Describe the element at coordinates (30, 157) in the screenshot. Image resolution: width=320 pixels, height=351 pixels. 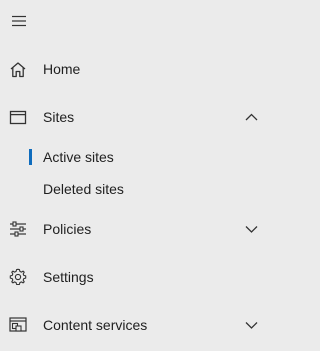
I see `selected-indicator` at that location.